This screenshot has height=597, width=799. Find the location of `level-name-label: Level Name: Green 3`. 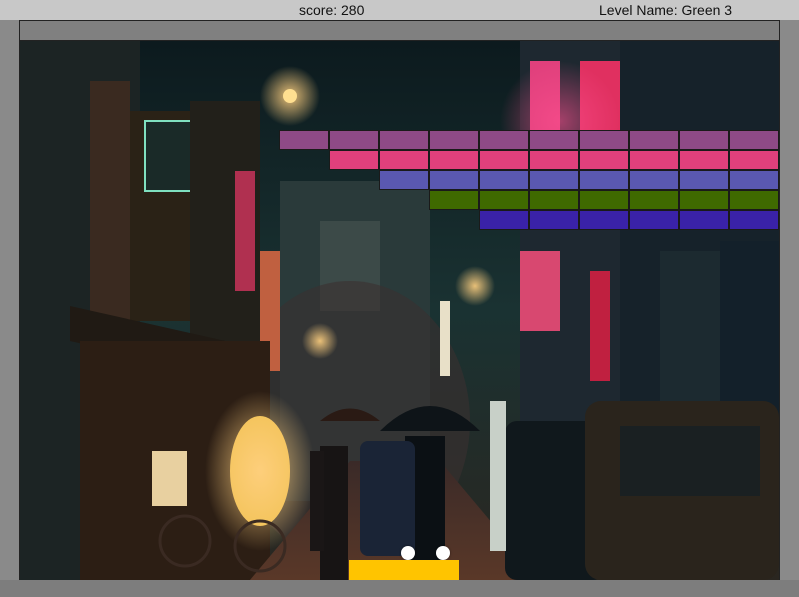

level-name-label: Level Name: Green 3 is located at coordinates (666, 10).